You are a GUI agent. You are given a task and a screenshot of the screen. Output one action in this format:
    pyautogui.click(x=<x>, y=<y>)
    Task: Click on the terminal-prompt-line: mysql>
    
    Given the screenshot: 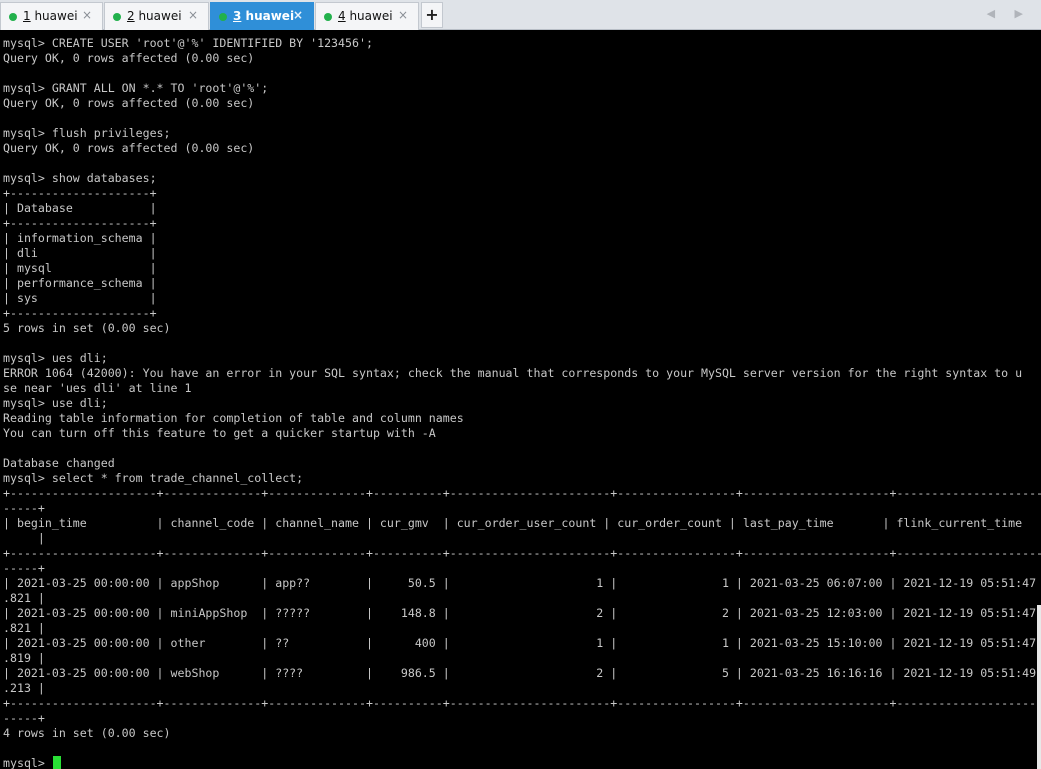 What is the action you would take?
    pyautogui.click(x=32, y=762)
    